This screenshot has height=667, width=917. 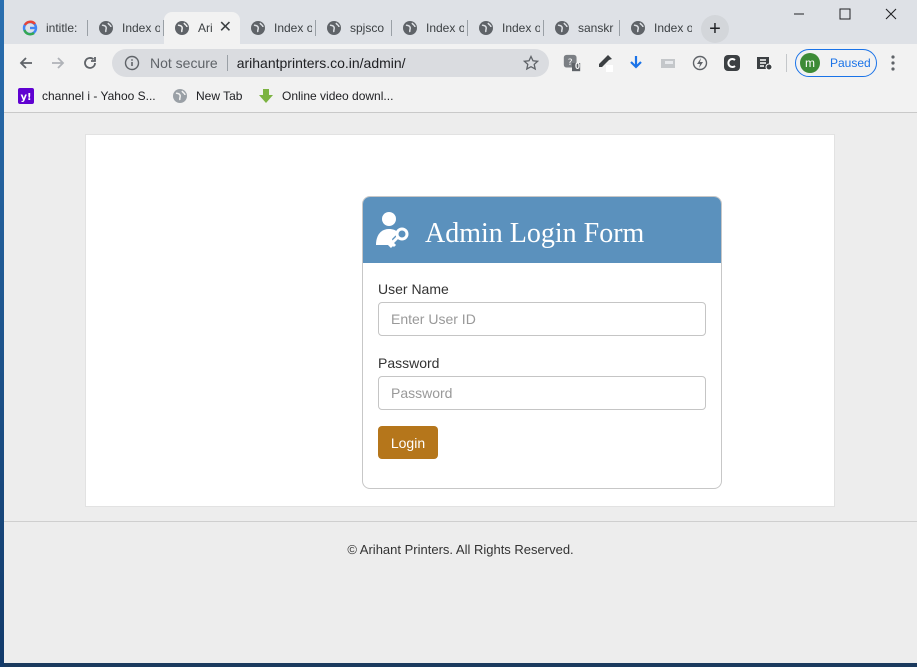 I want to click on tab-index-of-2: Index of, so click(x=278, y=28).